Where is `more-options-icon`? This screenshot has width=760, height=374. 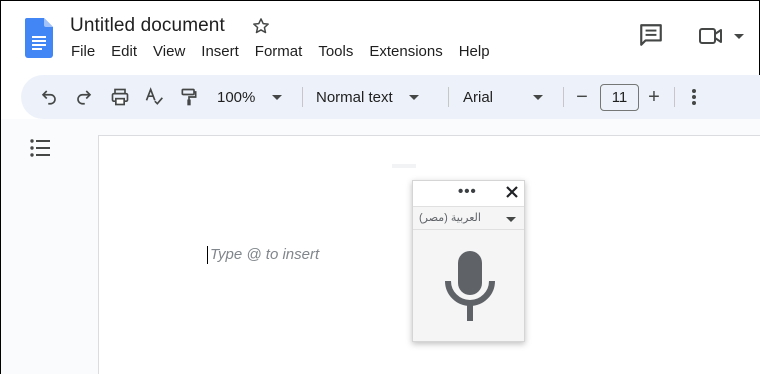
more-options-icon is located at coordinates (694, 97).